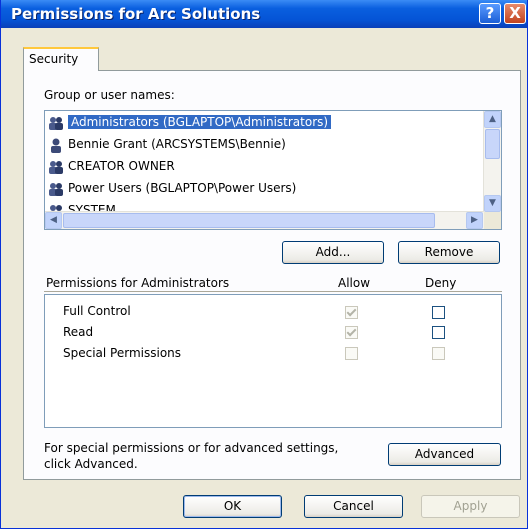  I want to click on user-label: Power Users (BGLAPTOP\Power Users), so click(182, 188).